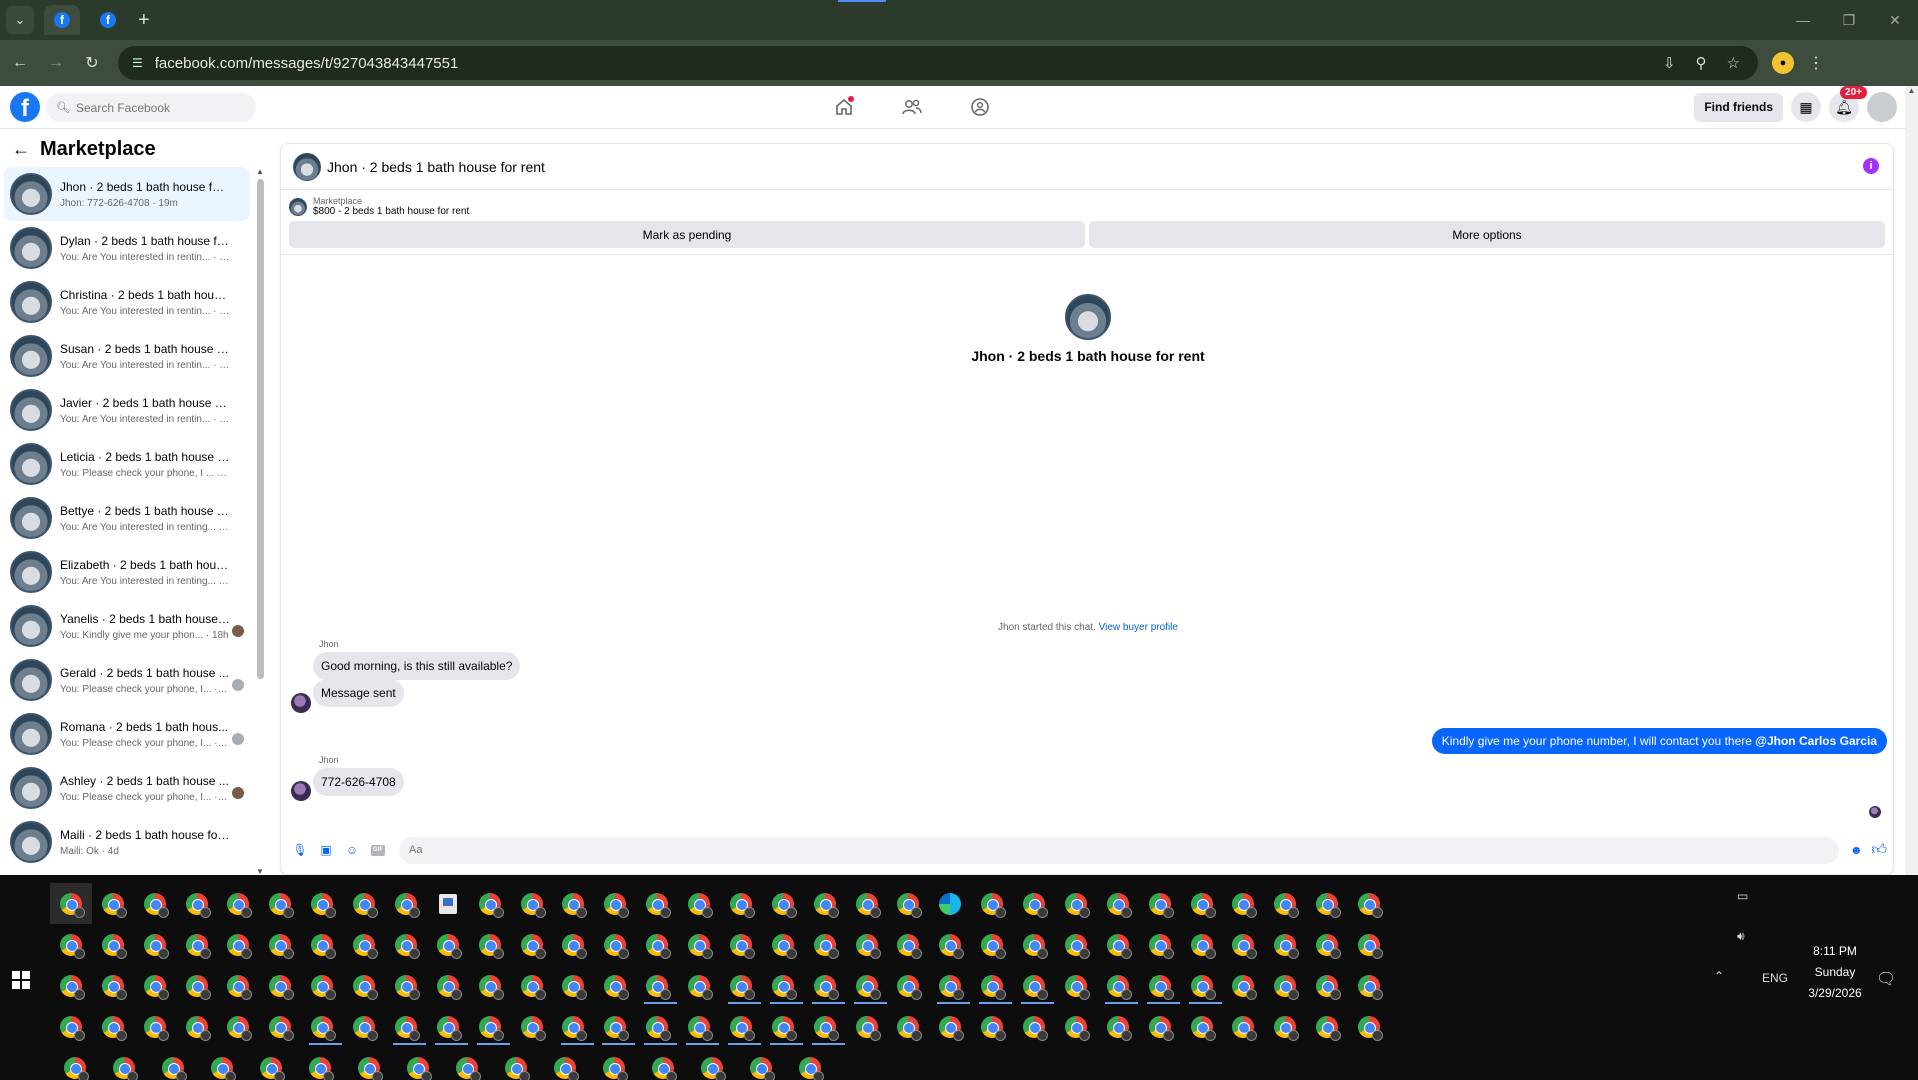  Describe the element at coordinates (1741, 936) in the screenshot. I see `volume-icon: 🔊︎` at that location.